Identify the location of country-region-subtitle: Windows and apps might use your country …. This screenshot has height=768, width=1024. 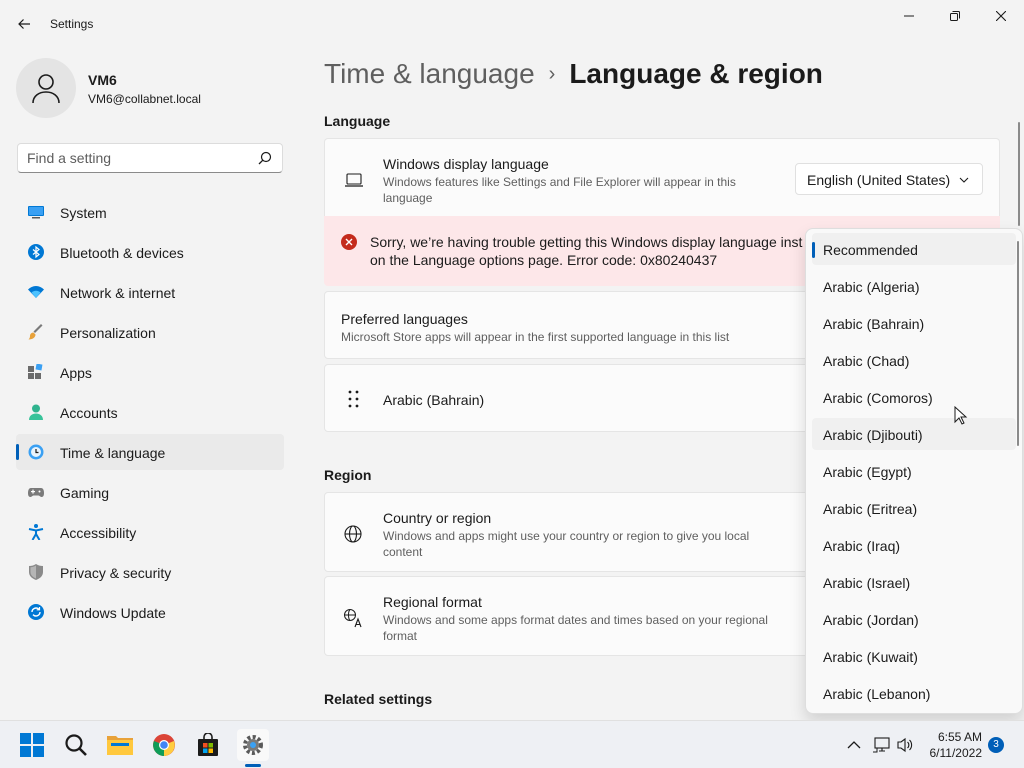
(566, 544).